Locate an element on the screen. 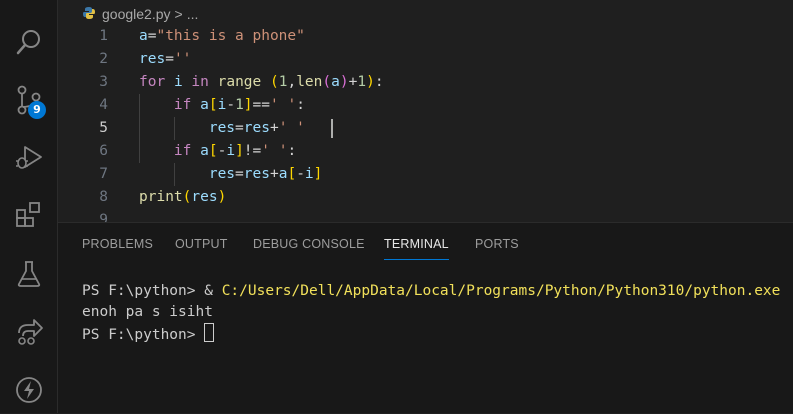 The height and width of the screenshot is (414, 793). tab-debug-console: DEBUG CONSOLE is located at coordinates (309, 248).